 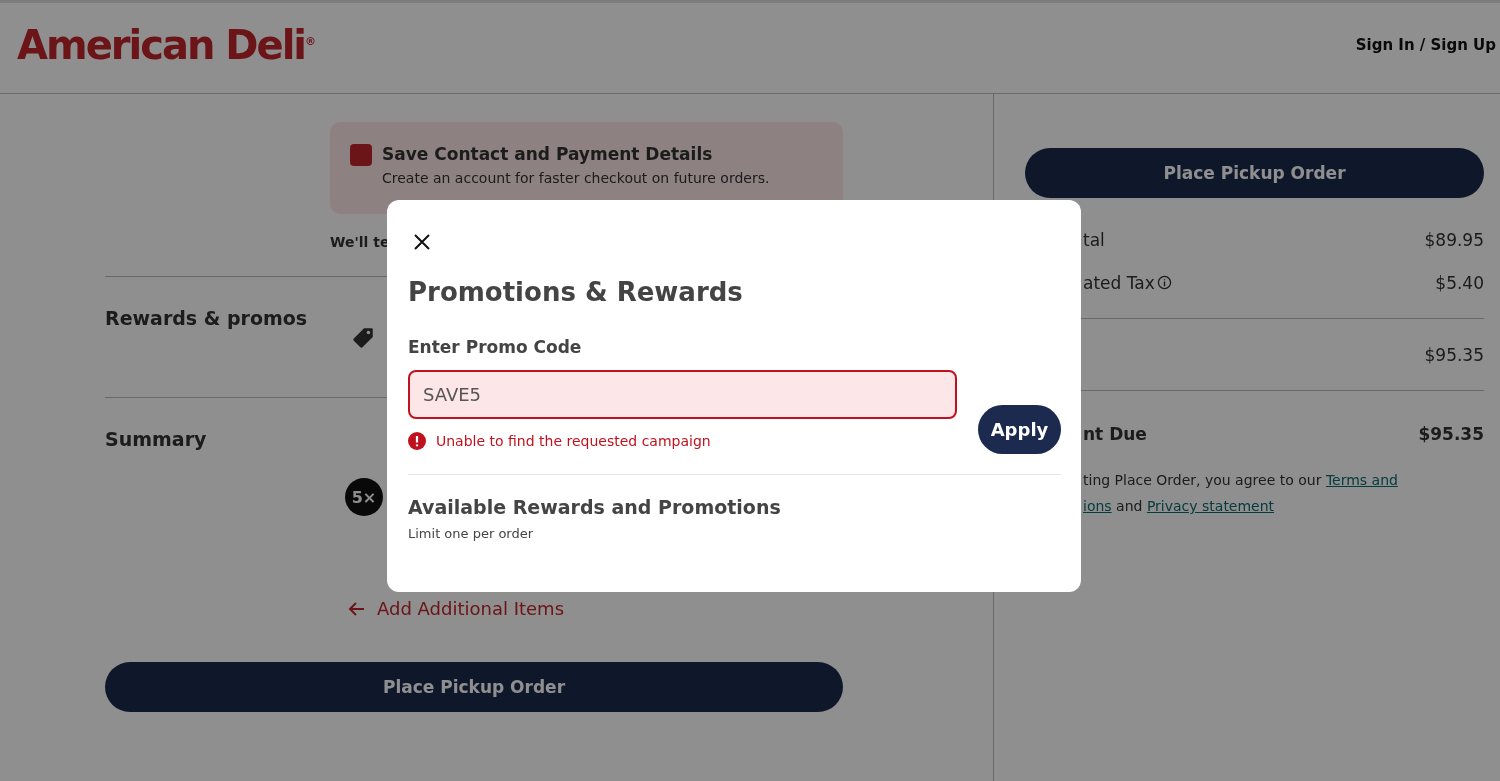 I want to click on summary-label: tal, so click(x=1094, y=239).